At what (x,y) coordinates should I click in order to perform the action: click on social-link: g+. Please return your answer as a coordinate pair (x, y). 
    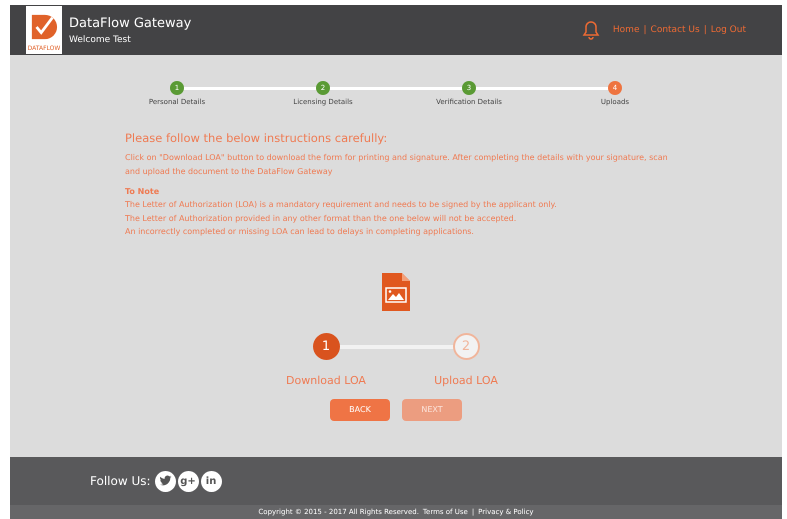
    Looking at the image, I should click on (188, 481).